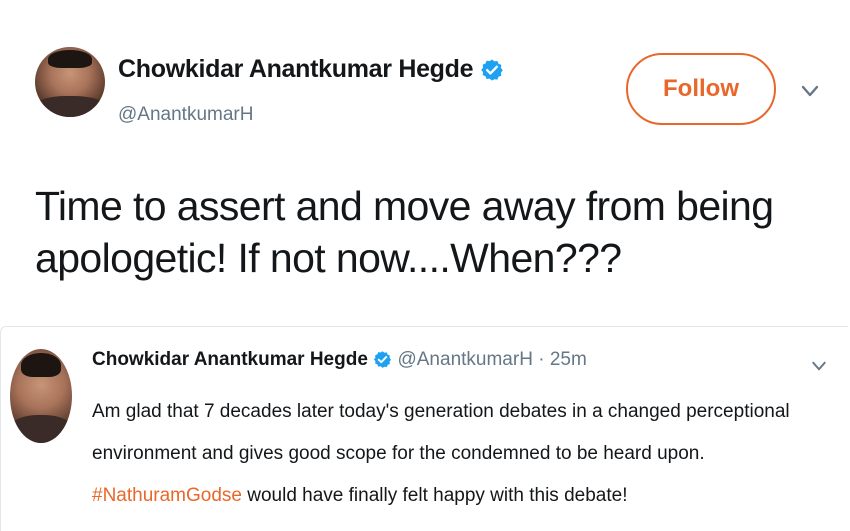  Describe the element at coordinates (230, 359) in the screenshot. I see `quoted-author-name: Chowkidar Anantkumar Hegde` at that location.